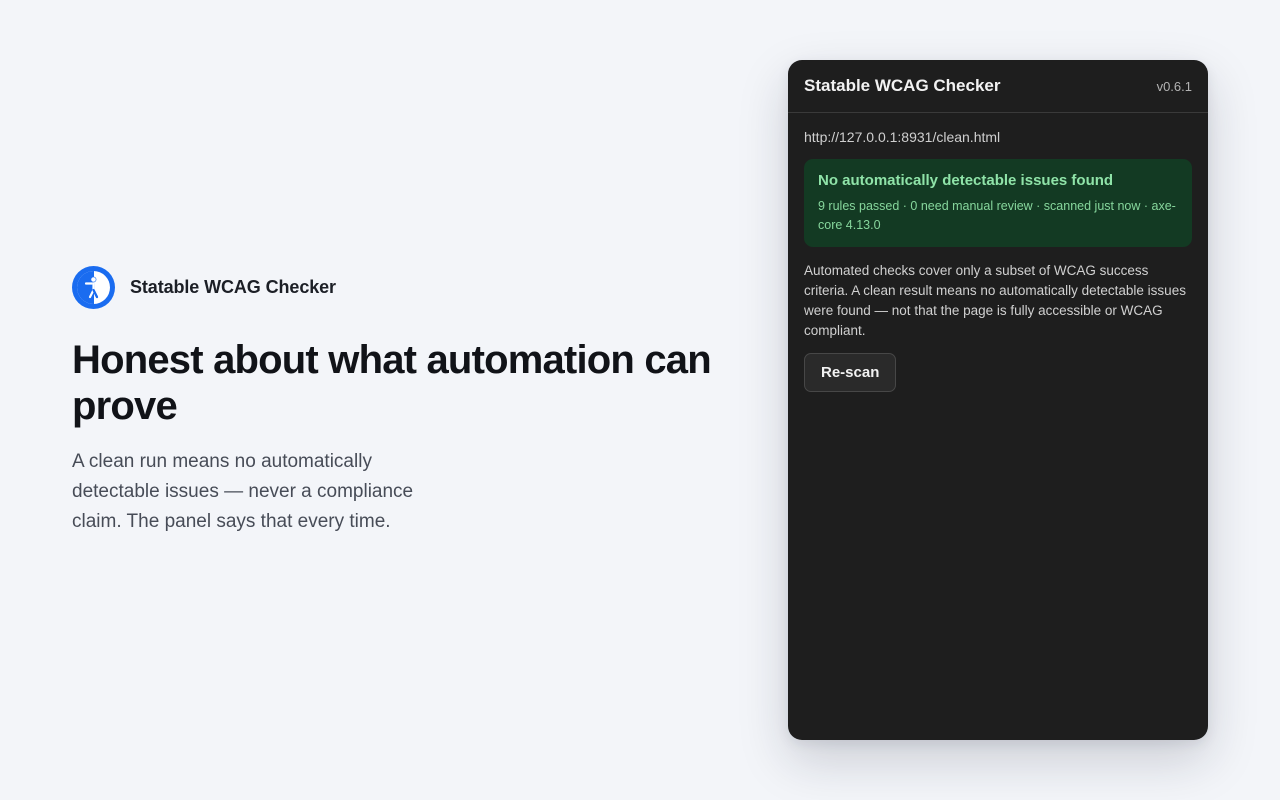 Image resolution: width=1280 pixels, height=800 pixels. I want to click on accessibility-icon, so click(93, 287).